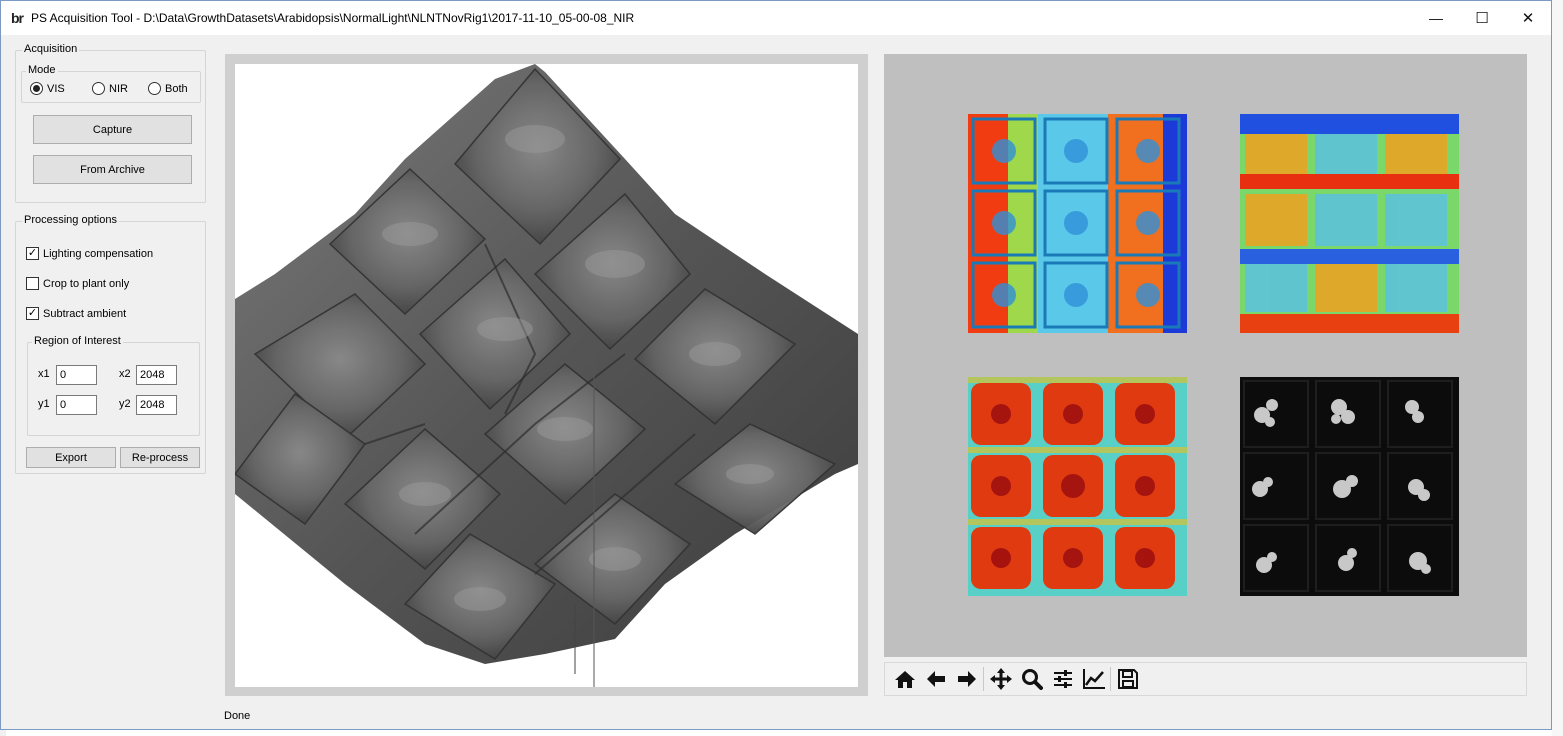 This screenshot has height=736, width=1563. Describe the element at coordinates (44, 374) in the screenshot. I see `x1-label: x1` at that location.